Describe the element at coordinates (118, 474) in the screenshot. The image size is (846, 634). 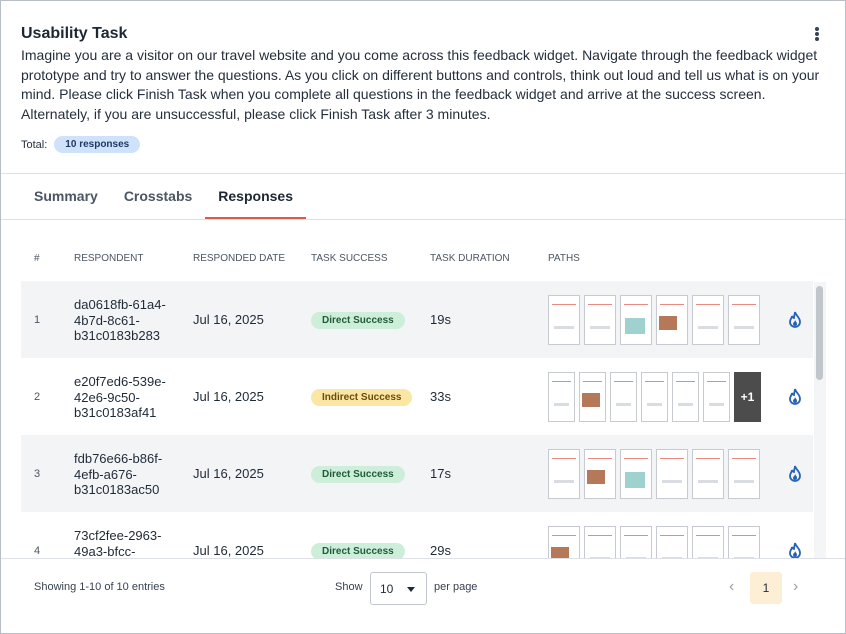
I see `respondent-id: fdb76e66-b86f-4efb-a676-b31c0183ac50` at that location.